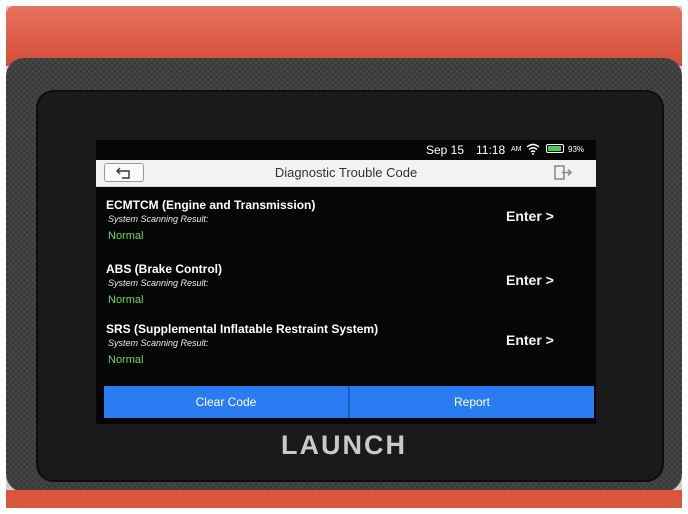 This screenshot has height=514, width=688. I want to click on system-name: ABS (Brake Control), so click(164, 269).